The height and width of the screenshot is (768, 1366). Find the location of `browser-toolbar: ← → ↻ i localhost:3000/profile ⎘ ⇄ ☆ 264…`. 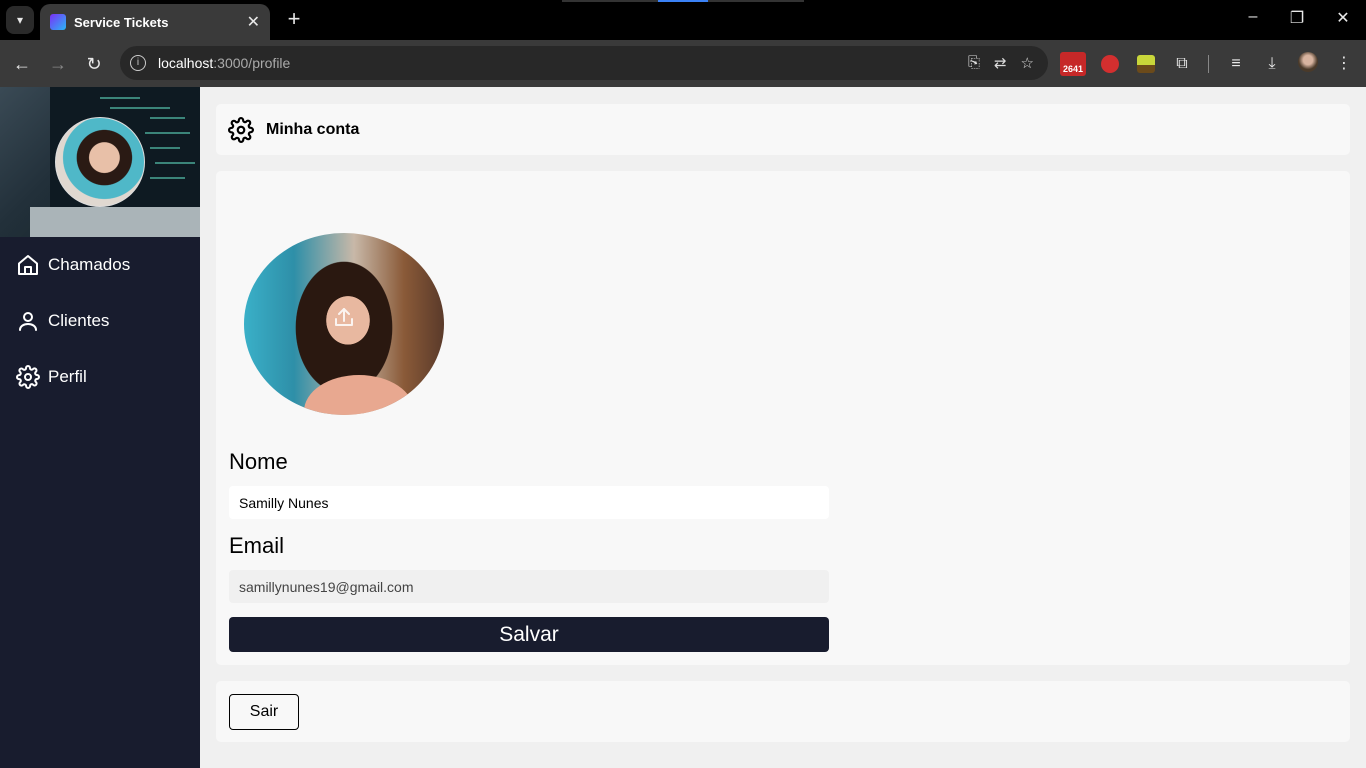

browser-toolbar: ← → ↻ i localhost:3000/profile ⎘ ⇄ ☆ 264… is located at coordinates (683, 63).